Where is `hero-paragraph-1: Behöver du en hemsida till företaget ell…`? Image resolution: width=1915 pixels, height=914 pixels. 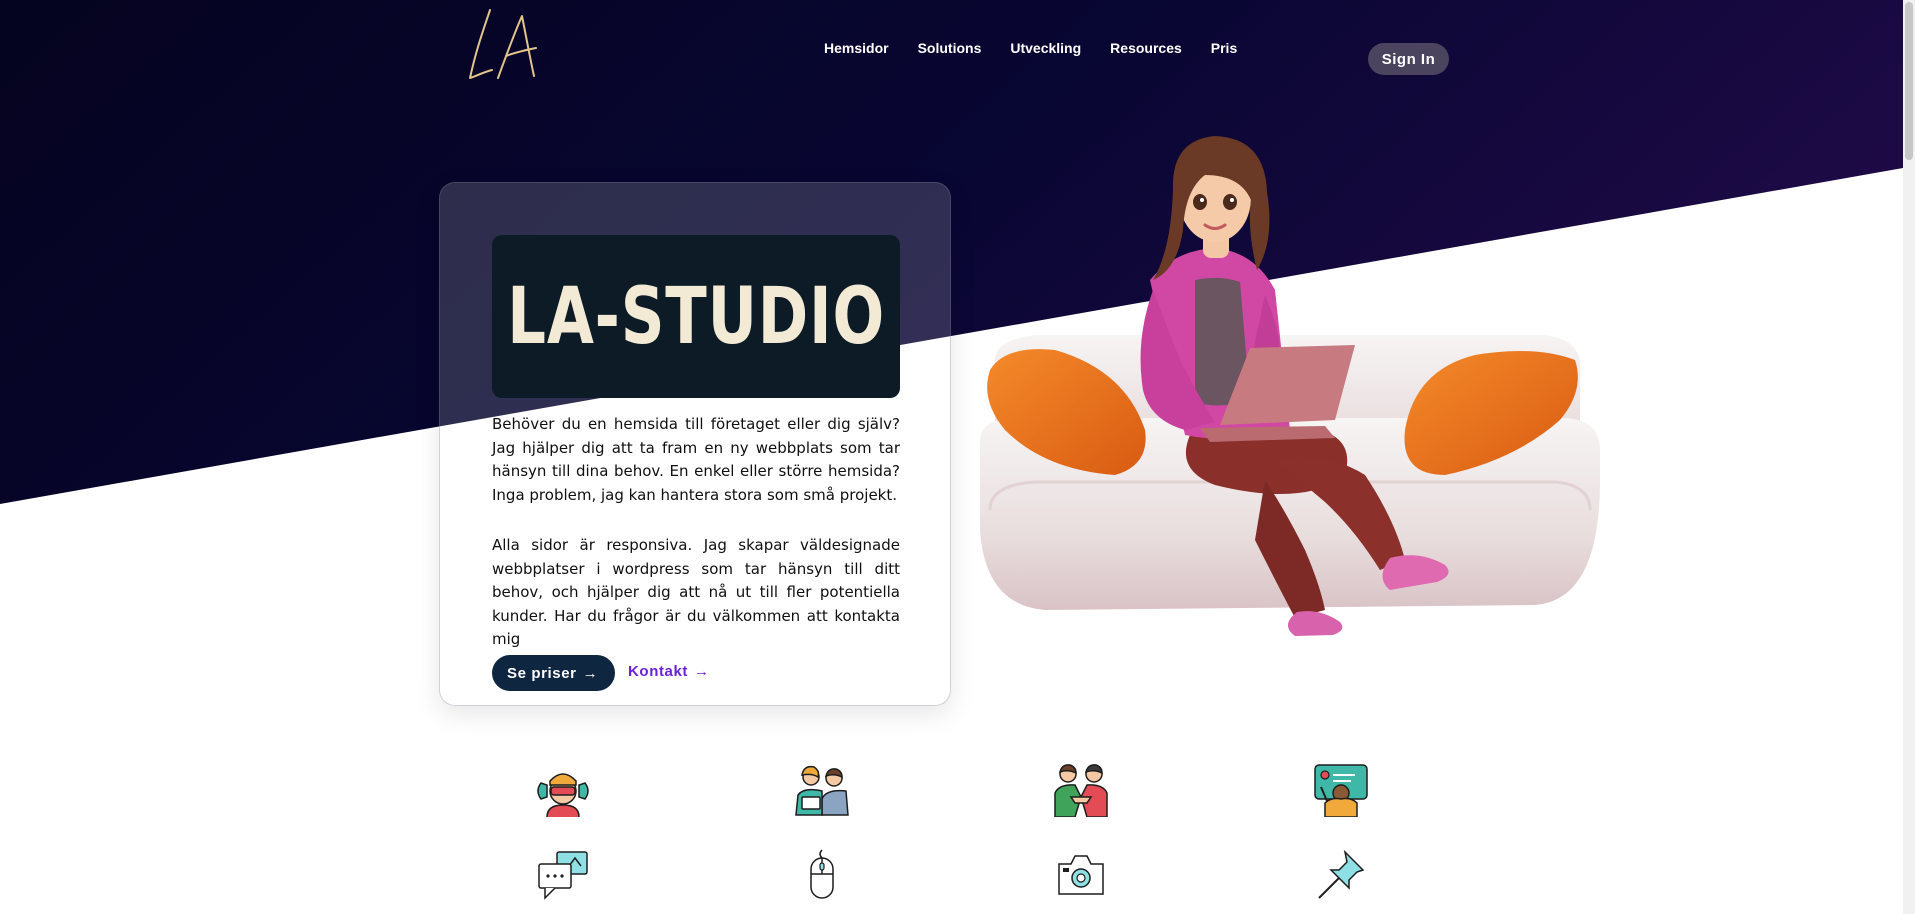
hero-paragraph-1: Behöver du en hemsida till företaget ell… is located at coordinates (696, 459).